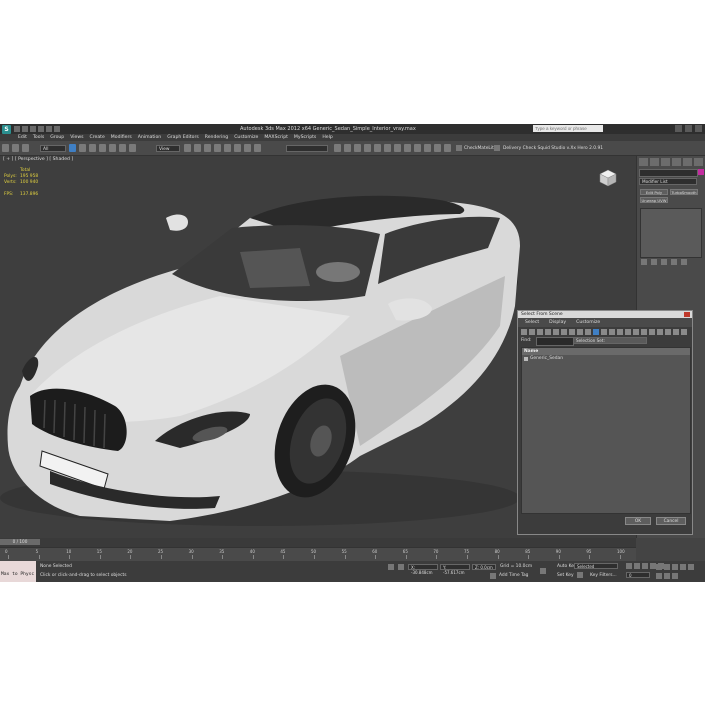 This screenshot has height=705, width=705. Describe the element at coordinates (38, 137) in the screenshot. I see `menu-tools: Tools` at that location.